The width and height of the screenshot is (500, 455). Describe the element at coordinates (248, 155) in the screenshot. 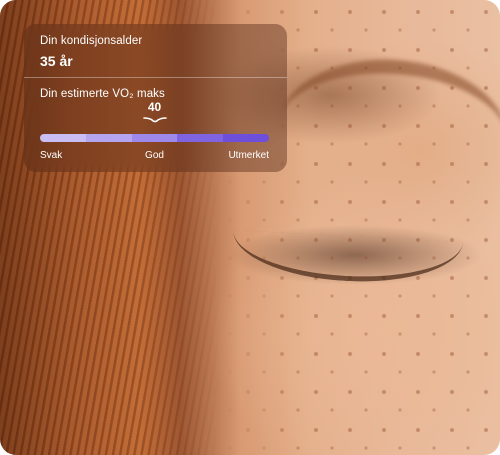

I see `scale-label-high: Utmerket` at that location.